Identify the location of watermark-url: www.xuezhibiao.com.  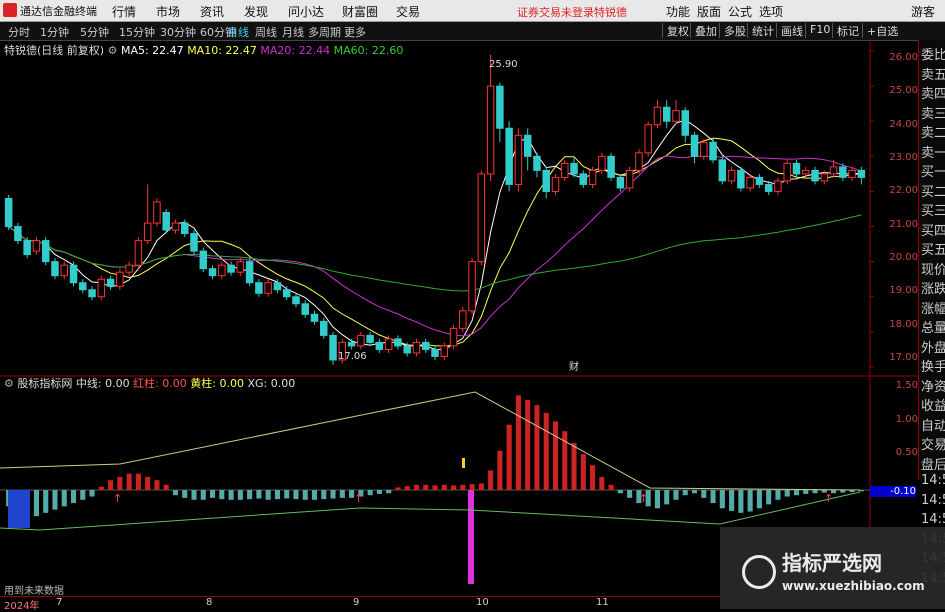
(853, 586).